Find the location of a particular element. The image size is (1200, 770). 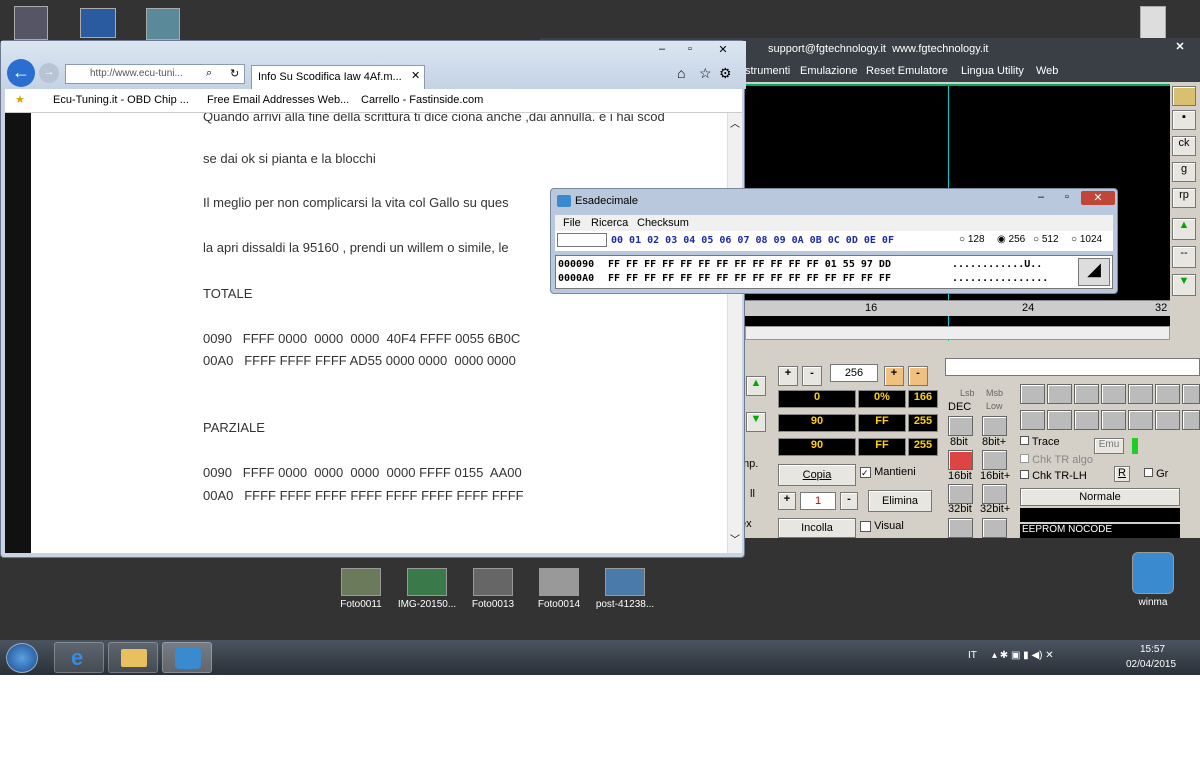

scroll-up-icon: ︿ is located at coordinates (735, 122).